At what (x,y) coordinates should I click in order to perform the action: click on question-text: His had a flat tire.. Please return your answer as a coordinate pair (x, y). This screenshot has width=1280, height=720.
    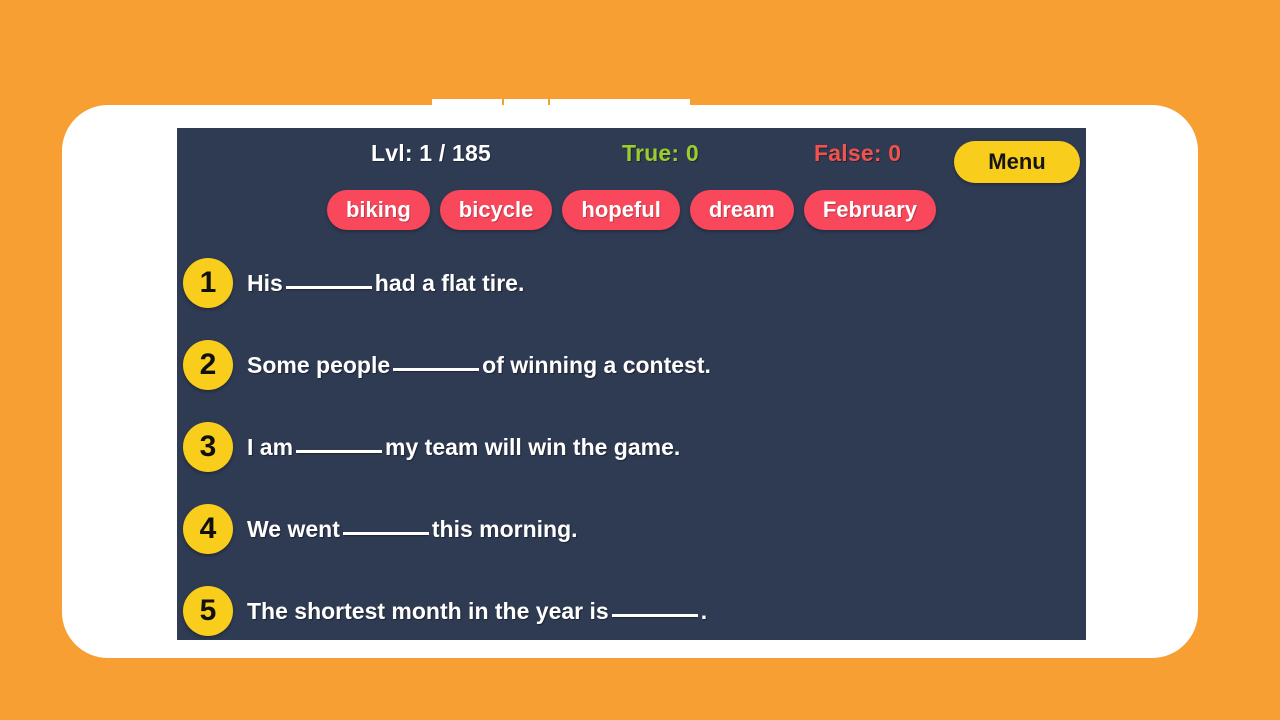
    Looking at the image, I should click on (385, 283).